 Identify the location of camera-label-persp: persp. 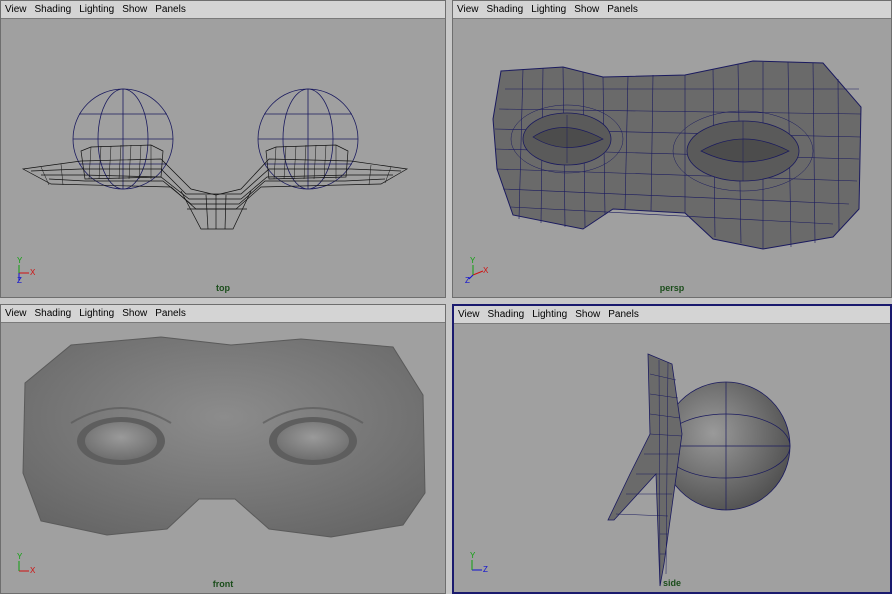
(672, 288).